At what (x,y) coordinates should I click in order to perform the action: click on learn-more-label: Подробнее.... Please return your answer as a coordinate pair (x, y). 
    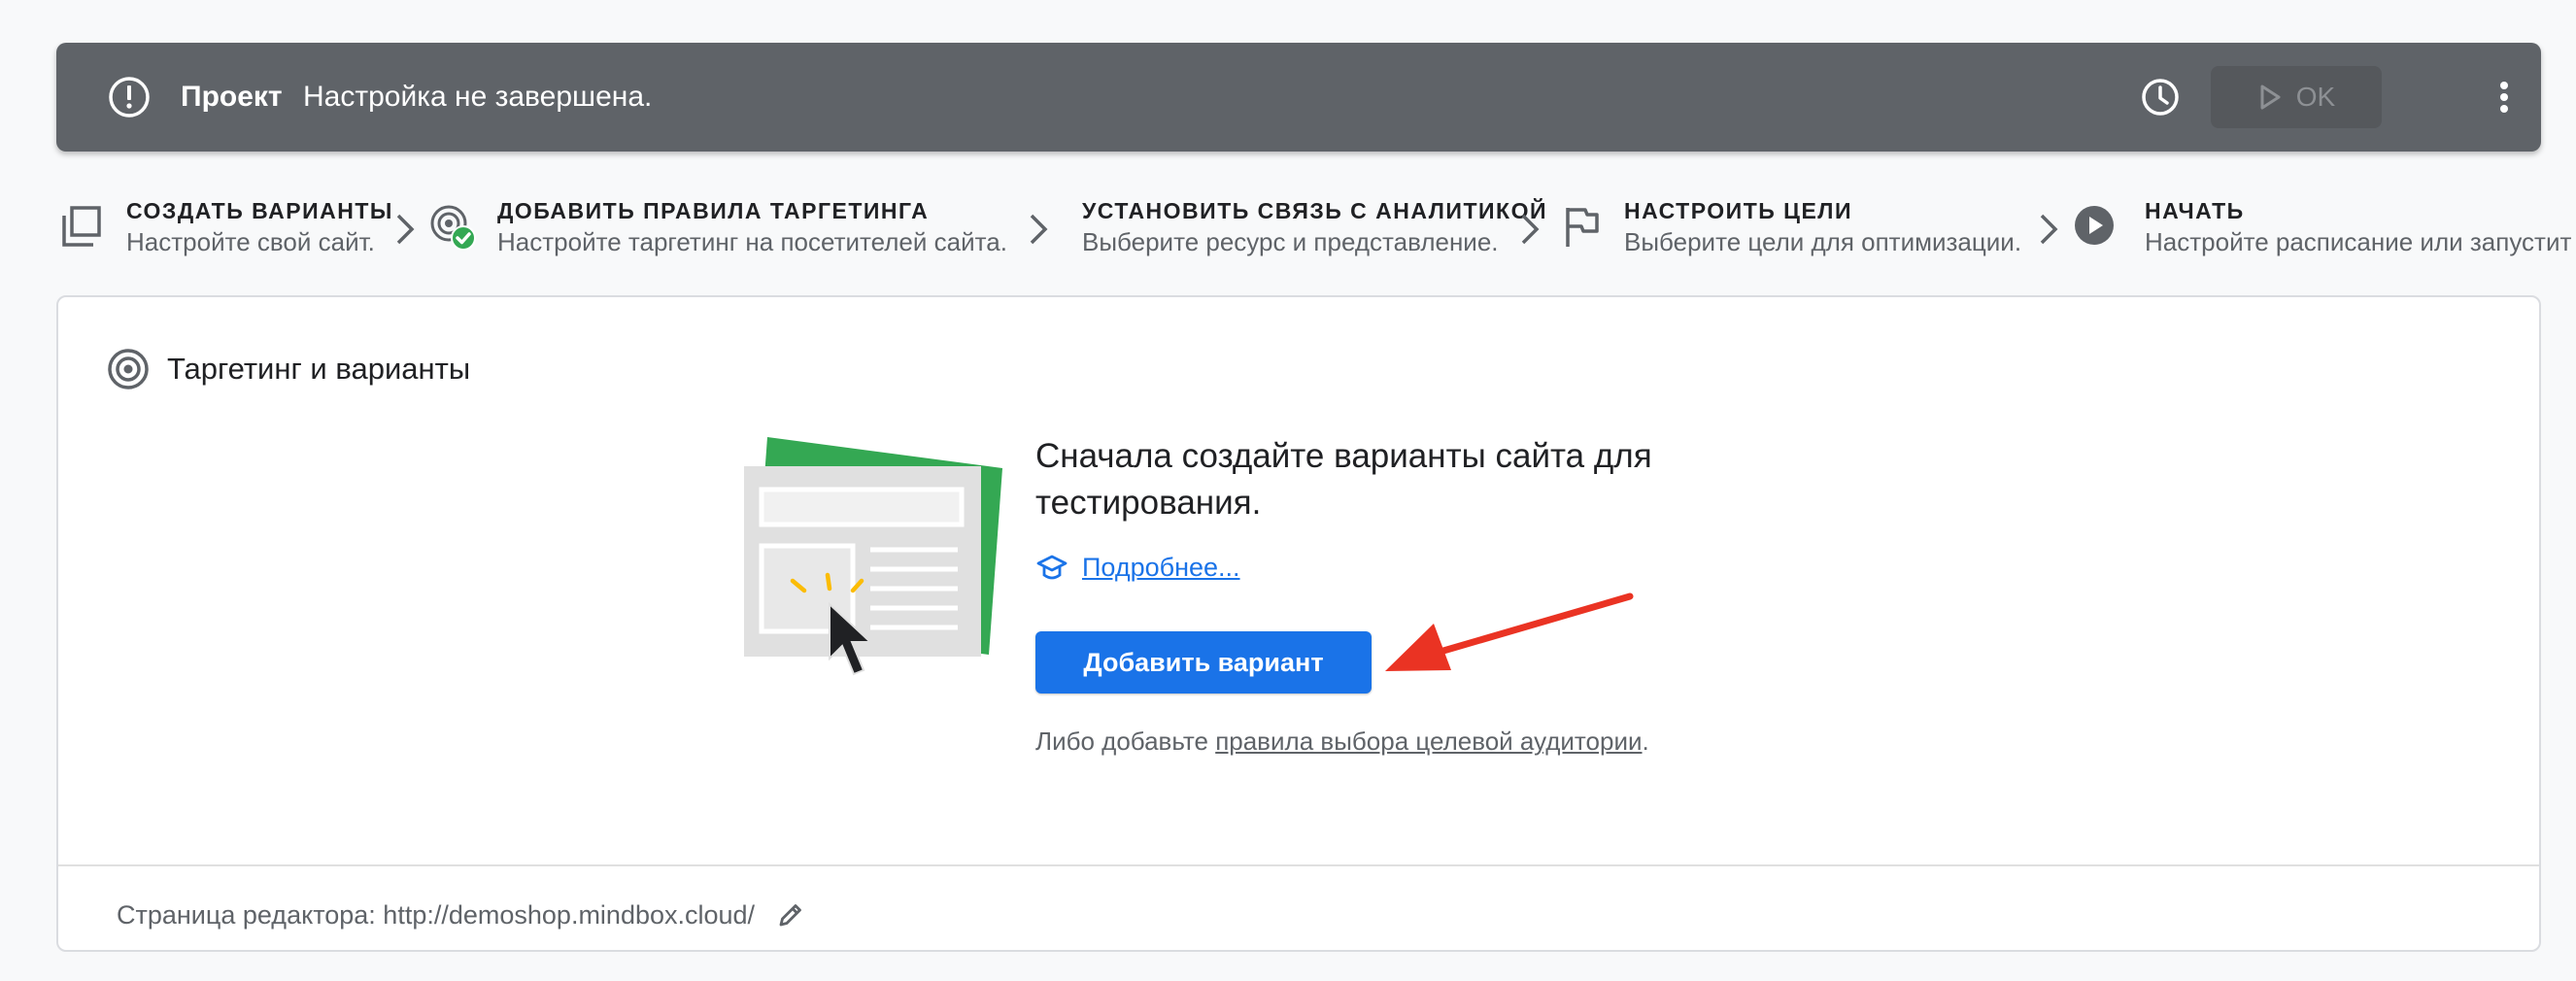
    Looking at the image, I should click on (1161, 567).